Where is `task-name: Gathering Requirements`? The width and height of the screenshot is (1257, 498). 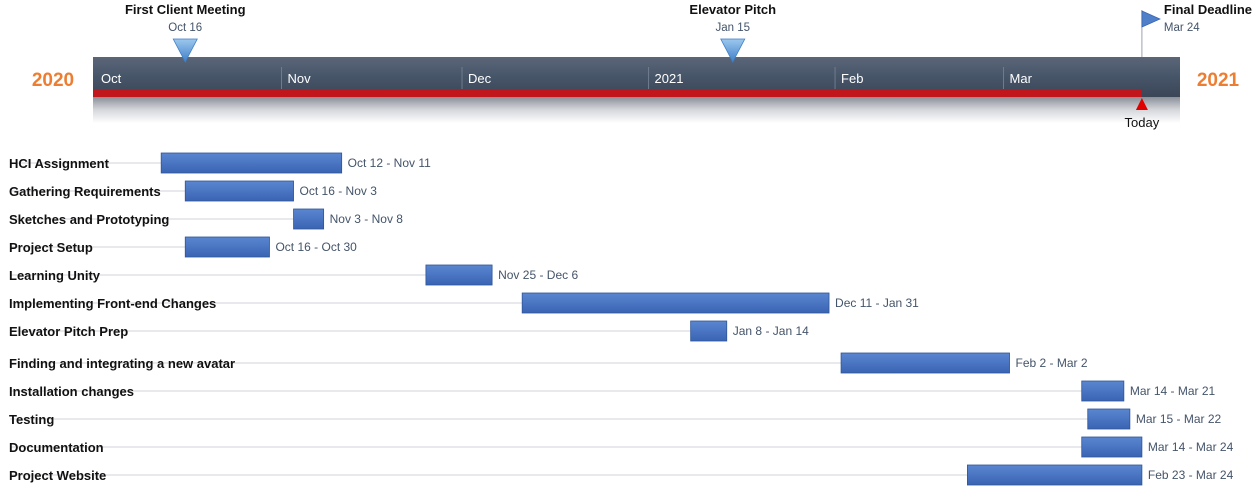
task-name: Gathering Requirements is located at coordinates (85, 191).